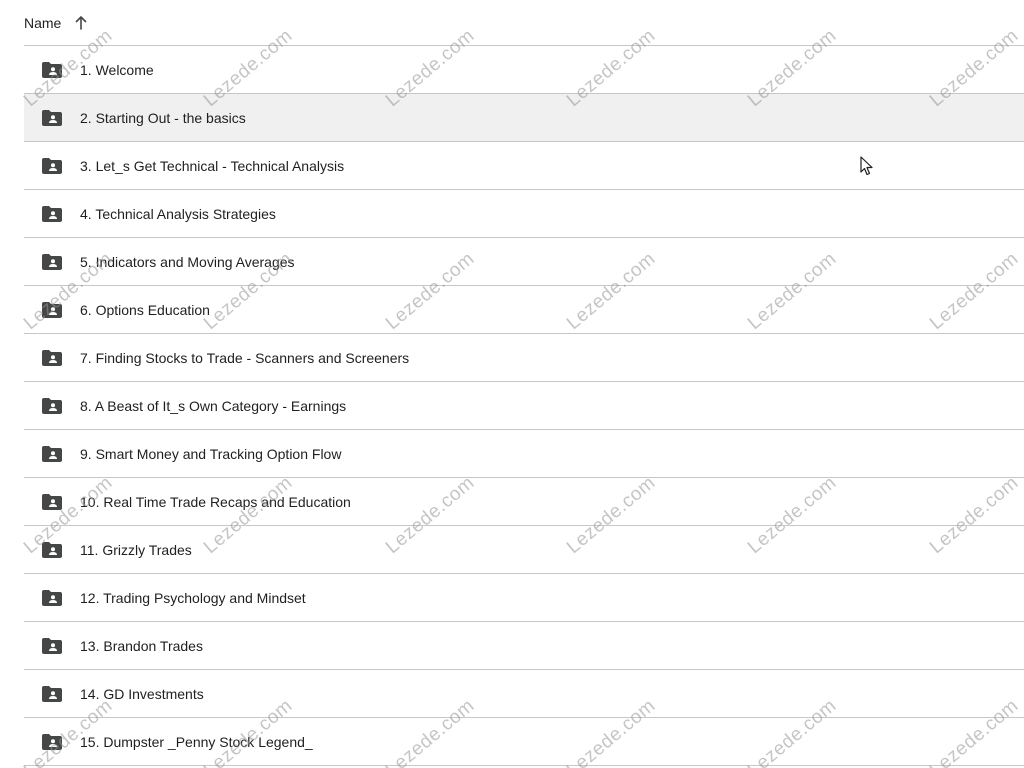 The height and width of the screenshot is (768, 1024). I want to click on folder-name: 14. GD Investments, so click(142, 694).